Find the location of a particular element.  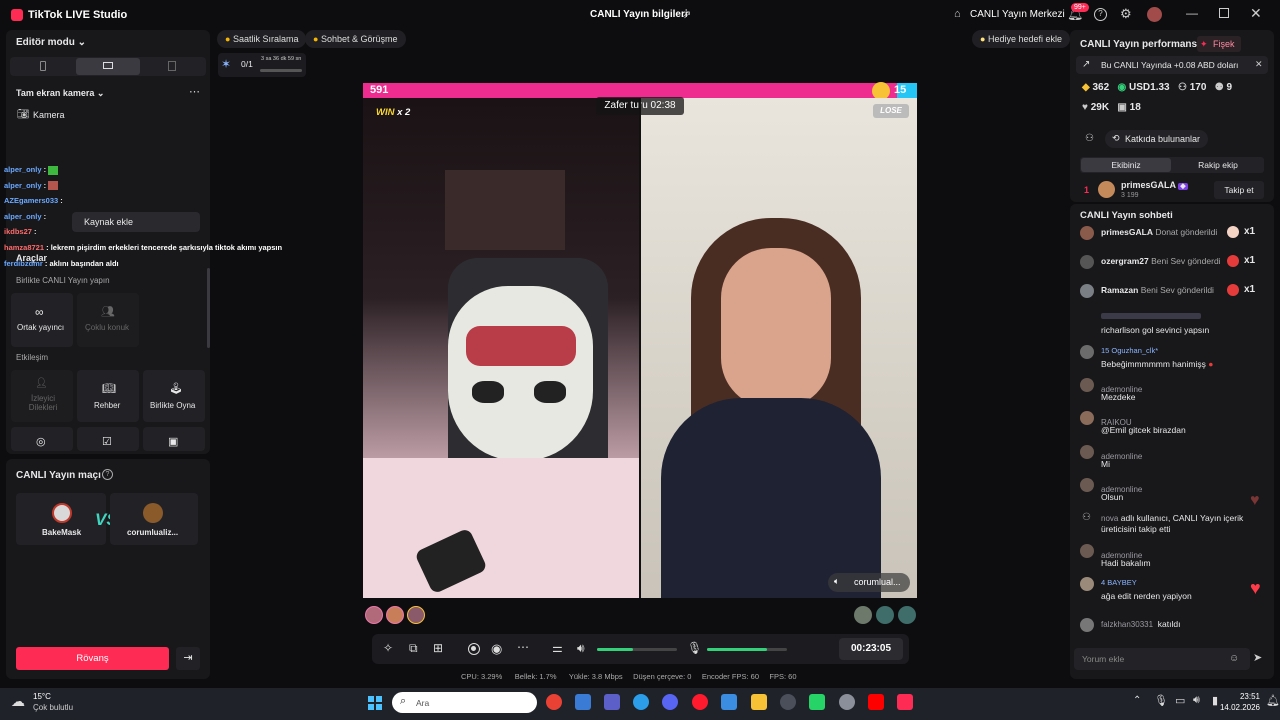

chat-meet-tab: ● Sohbet & Görüşme is located at coordinates (355, 39).